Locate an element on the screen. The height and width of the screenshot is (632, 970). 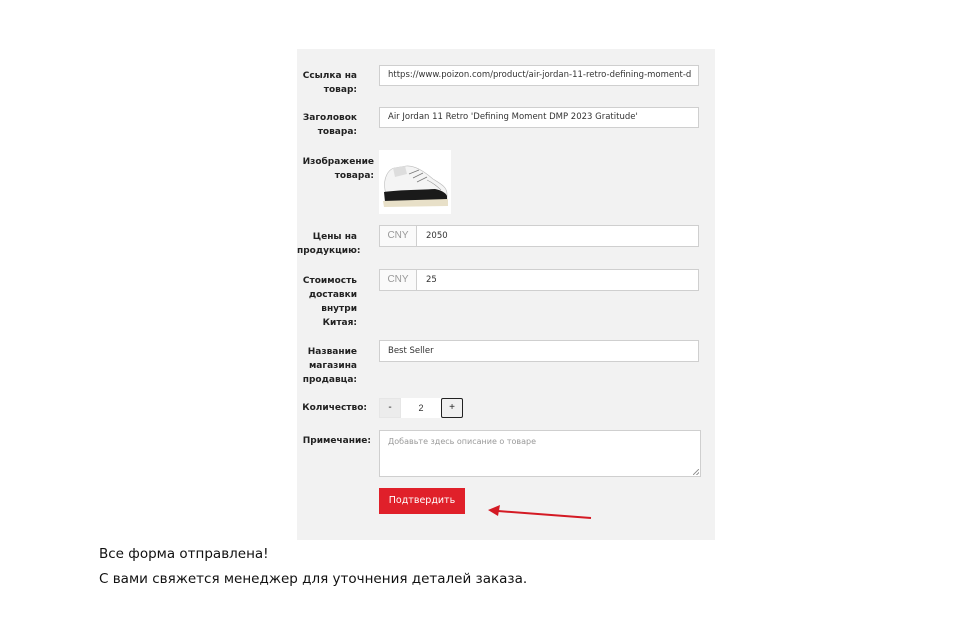
price-input-group: CNY 2050 is located at coordinates (539, 236).